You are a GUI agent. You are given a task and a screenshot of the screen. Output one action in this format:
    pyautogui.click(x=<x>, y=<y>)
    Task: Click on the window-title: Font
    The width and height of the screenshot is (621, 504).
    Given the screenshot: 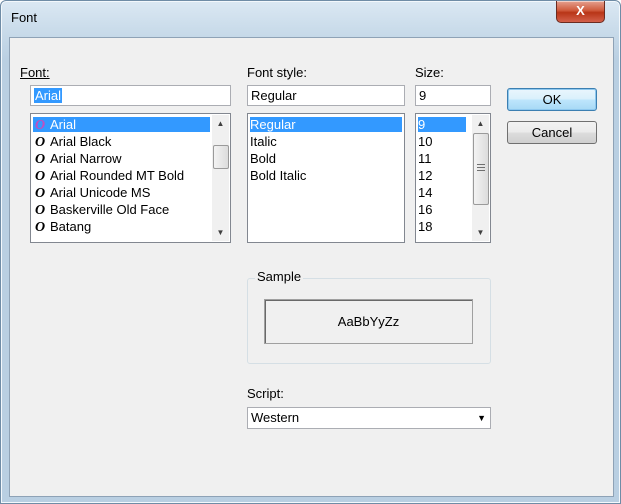 What is the action you would take?
    pyautogui.click(x=24, y=17)
    